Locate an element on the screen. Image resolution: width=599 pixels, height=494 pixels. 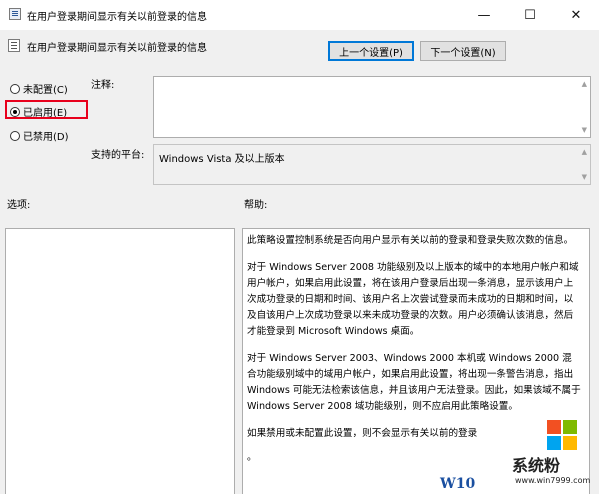
platform-field: Windows Vista 及以上版本 ▲ ▼ is located at coordinates (372, 164).